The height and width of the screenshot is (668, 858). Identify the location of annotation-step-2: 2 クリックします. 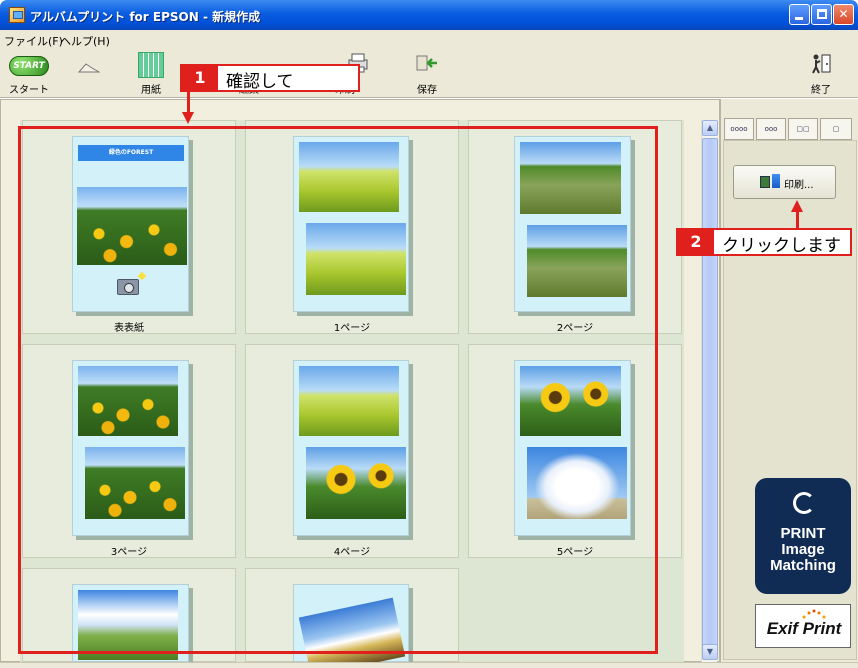
(764, 242).